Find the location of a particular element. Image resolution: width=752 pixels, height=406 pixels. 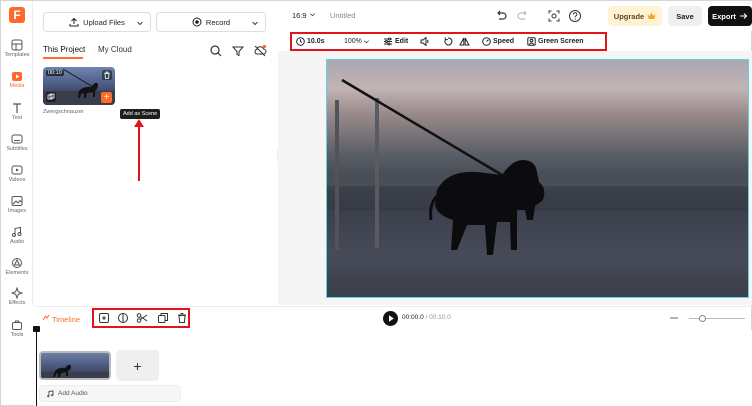

rail-item-images: Images is located at coordinates (17, 210).